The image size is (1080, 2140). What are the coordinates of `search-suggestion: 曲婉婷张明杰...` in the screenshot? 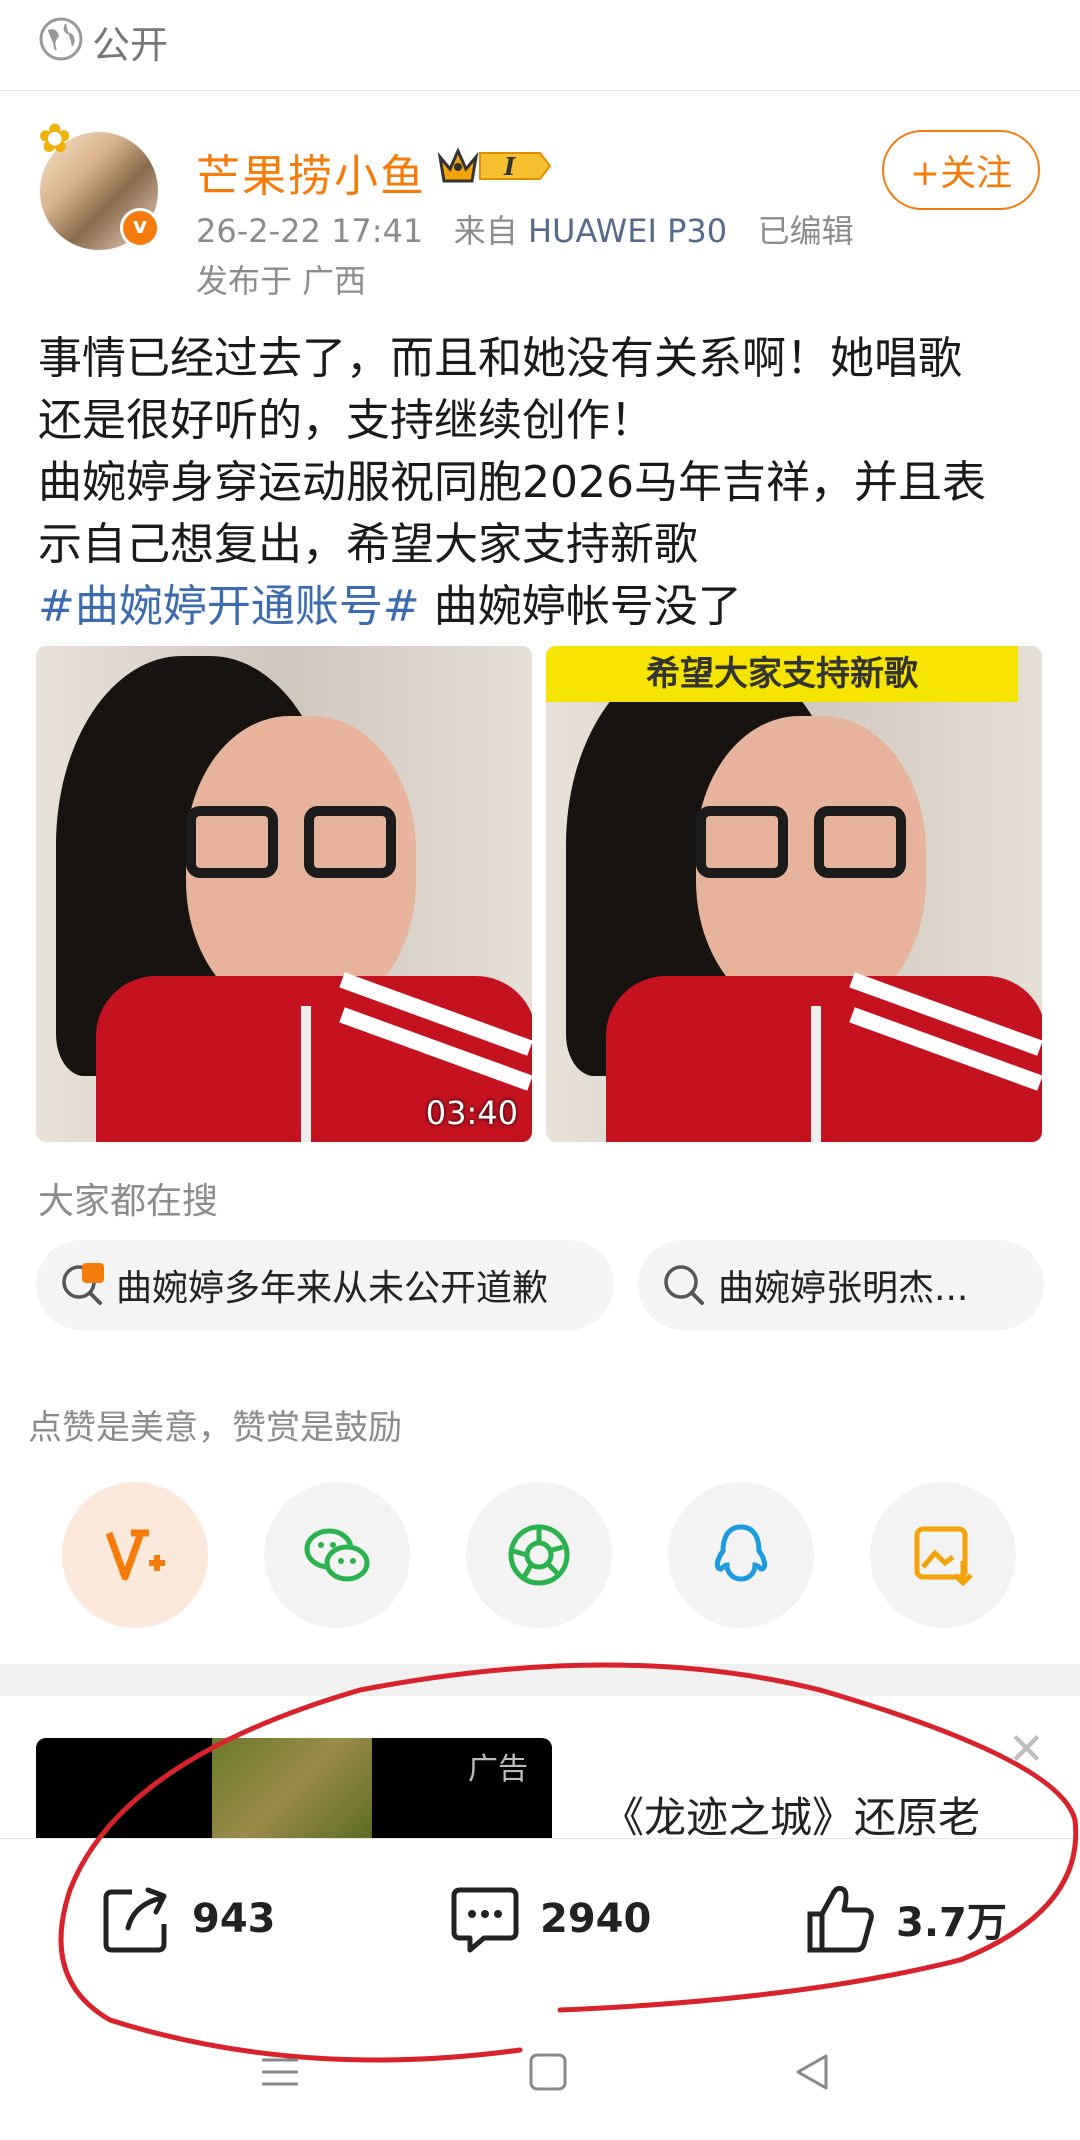 It's located at (841, 1285).